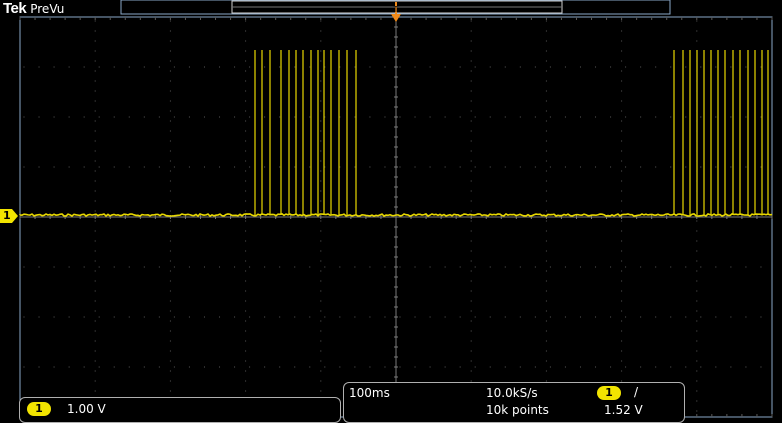  I want to click on vertical-scale: 1.00 V, so click(86, 409).